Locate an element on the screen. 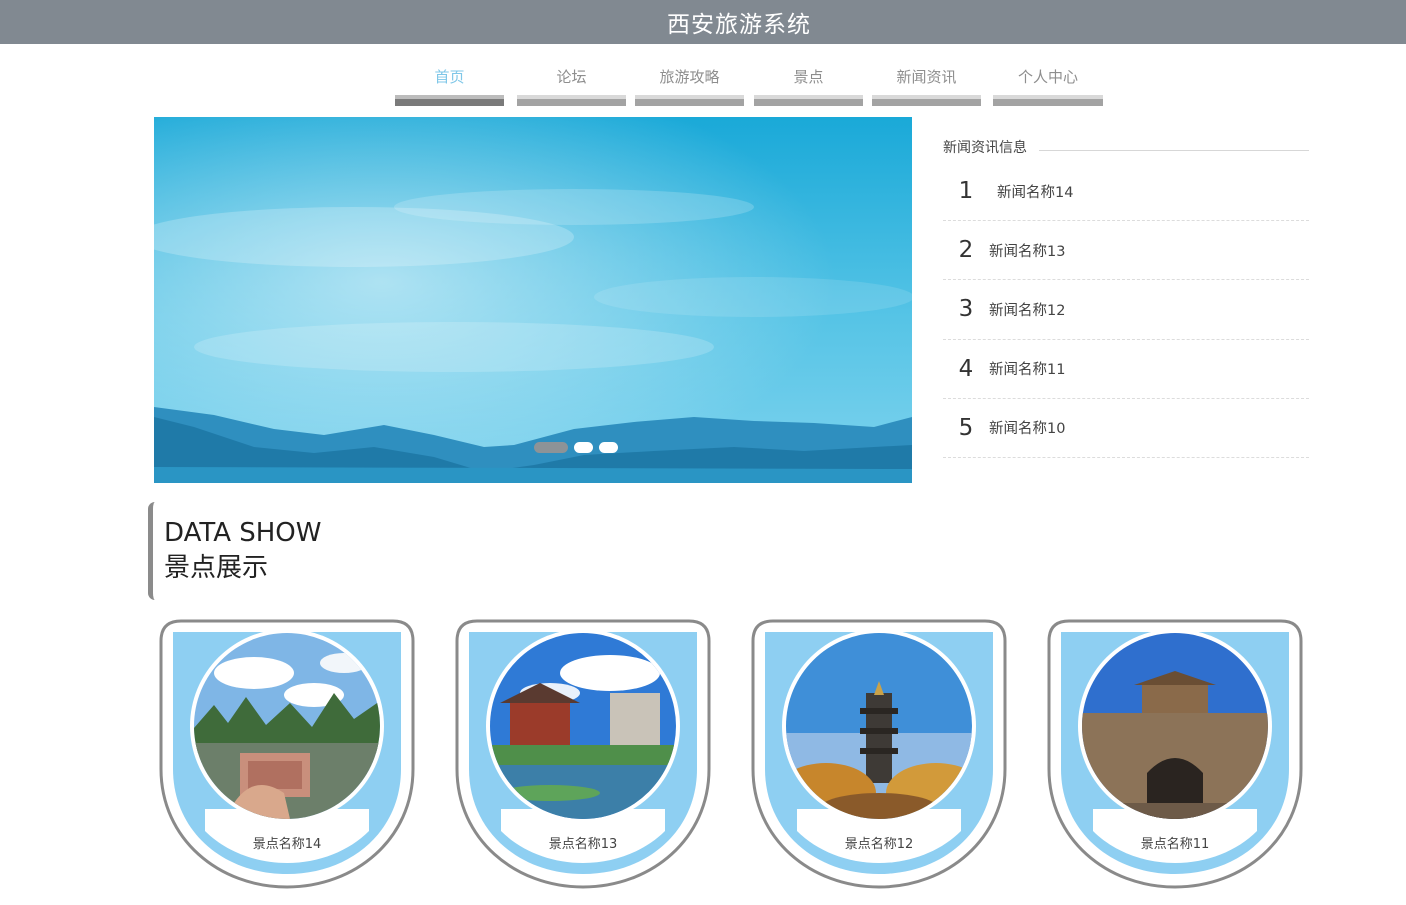 The image size is (1406, 905). nav-item-label: 景点 is located at coordinates (808, 77).